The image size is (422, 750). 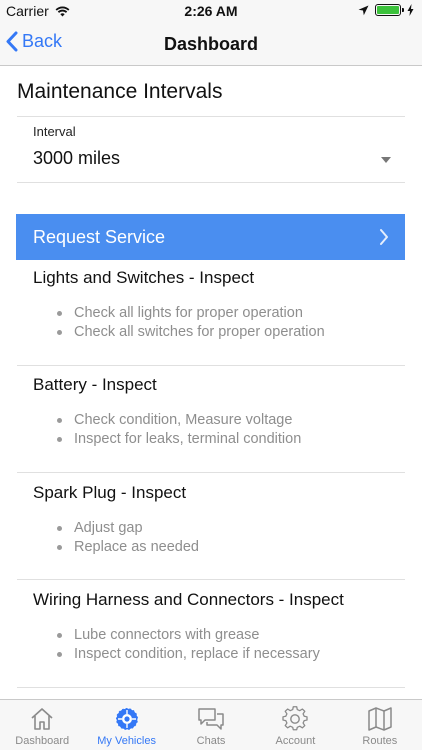 I want to click on tab-label: Chats, so click(x=211, y=741).